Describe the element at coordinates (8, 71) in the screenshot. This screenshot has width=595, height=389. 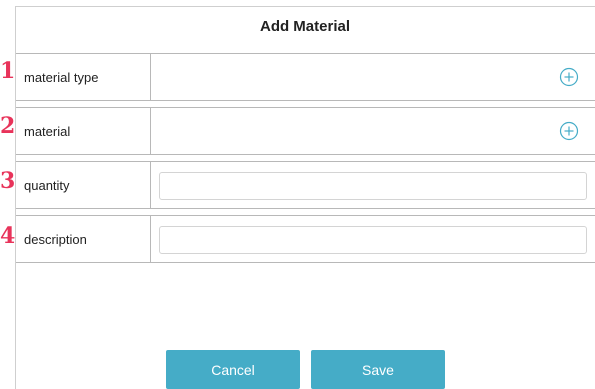
I see `row-number-marker: 1` at that location.